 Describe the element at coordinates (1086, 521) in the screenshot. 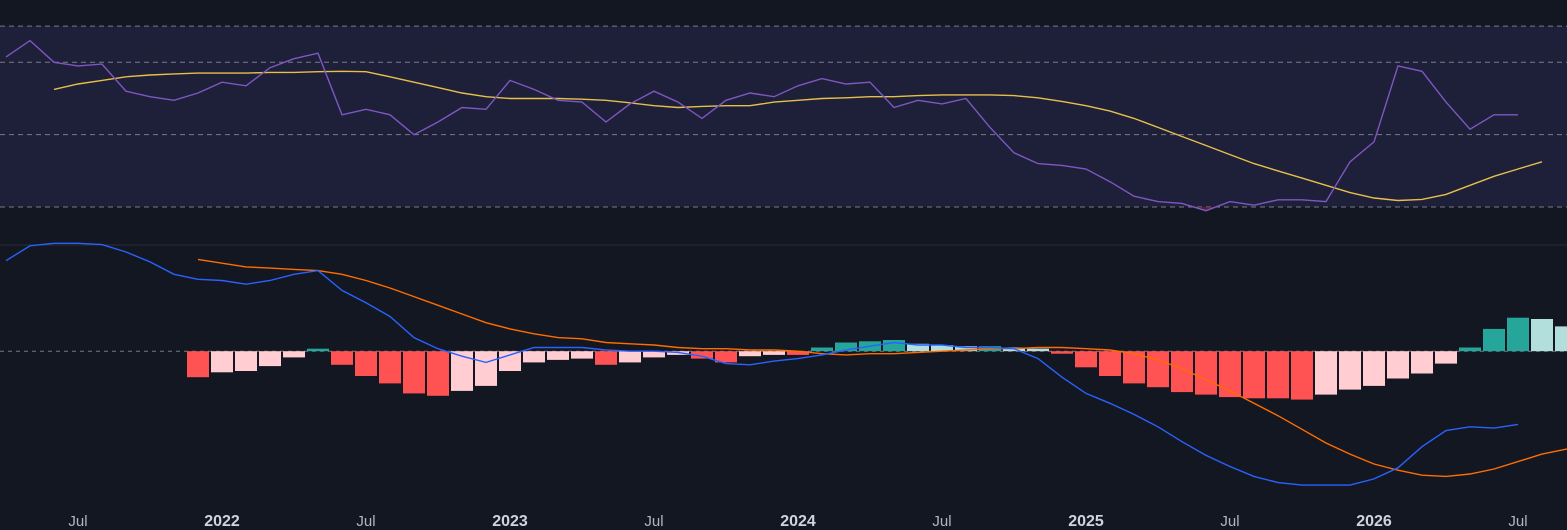

I see `x-tick-label-year: 2025` at that location.